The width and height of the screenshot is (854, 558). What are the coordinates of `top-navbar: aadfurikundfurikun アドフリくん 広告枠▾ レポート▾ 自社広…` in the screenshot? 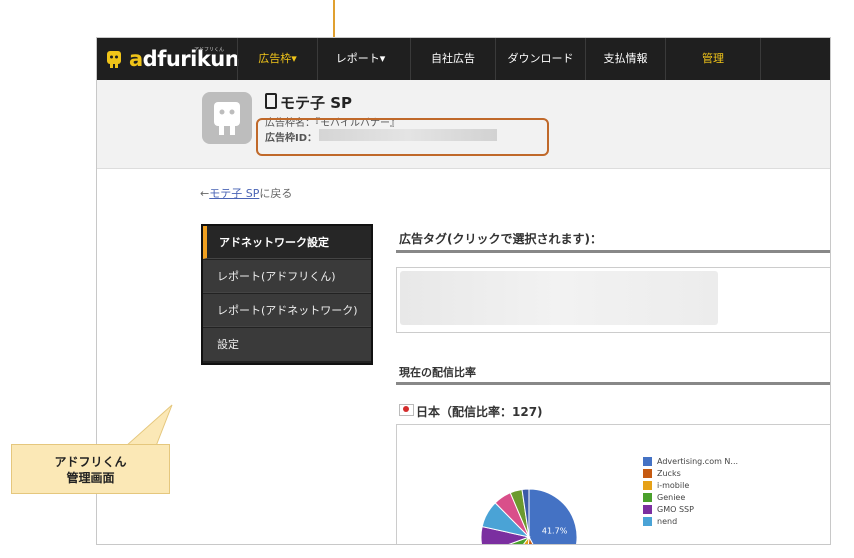 It's located at (463, 59).